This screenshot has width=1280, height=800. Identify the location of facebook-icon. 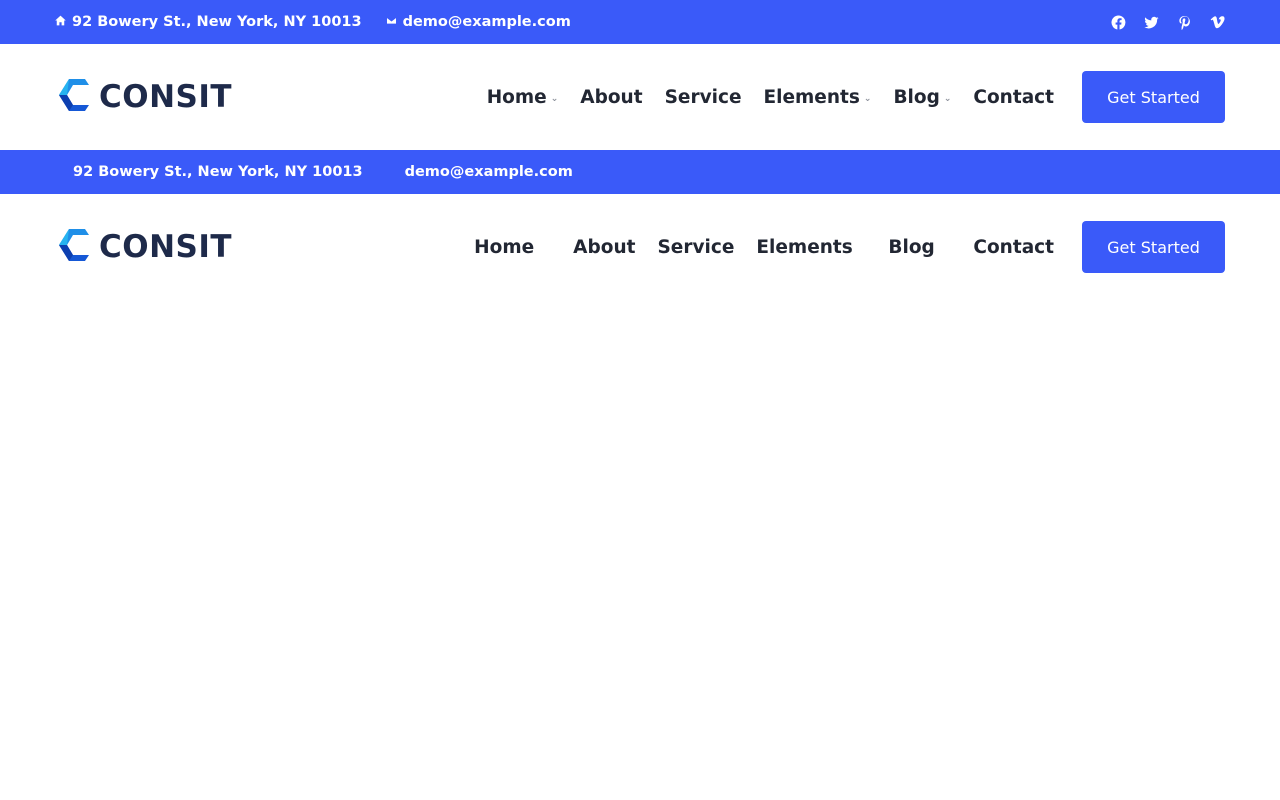
(1118, 22).